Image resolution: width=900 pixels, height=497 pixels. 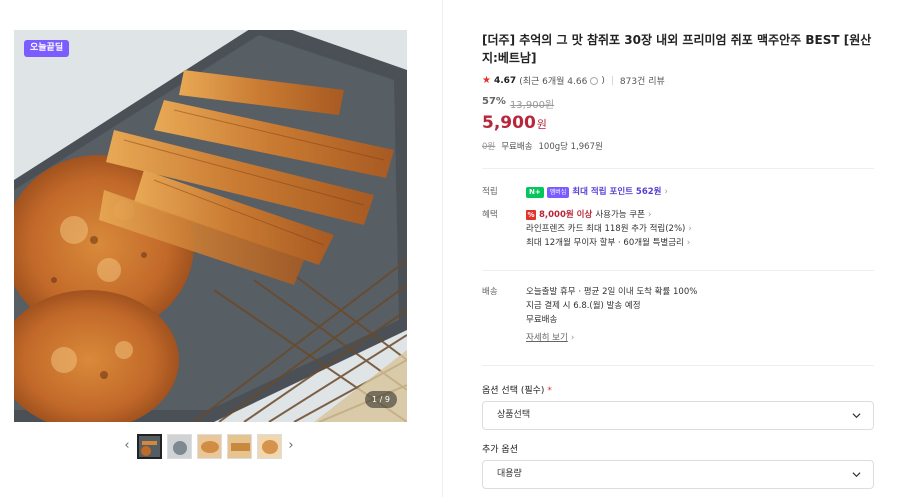 I want to click on extra-option-select: 대용량, so click(x=678, y=474).